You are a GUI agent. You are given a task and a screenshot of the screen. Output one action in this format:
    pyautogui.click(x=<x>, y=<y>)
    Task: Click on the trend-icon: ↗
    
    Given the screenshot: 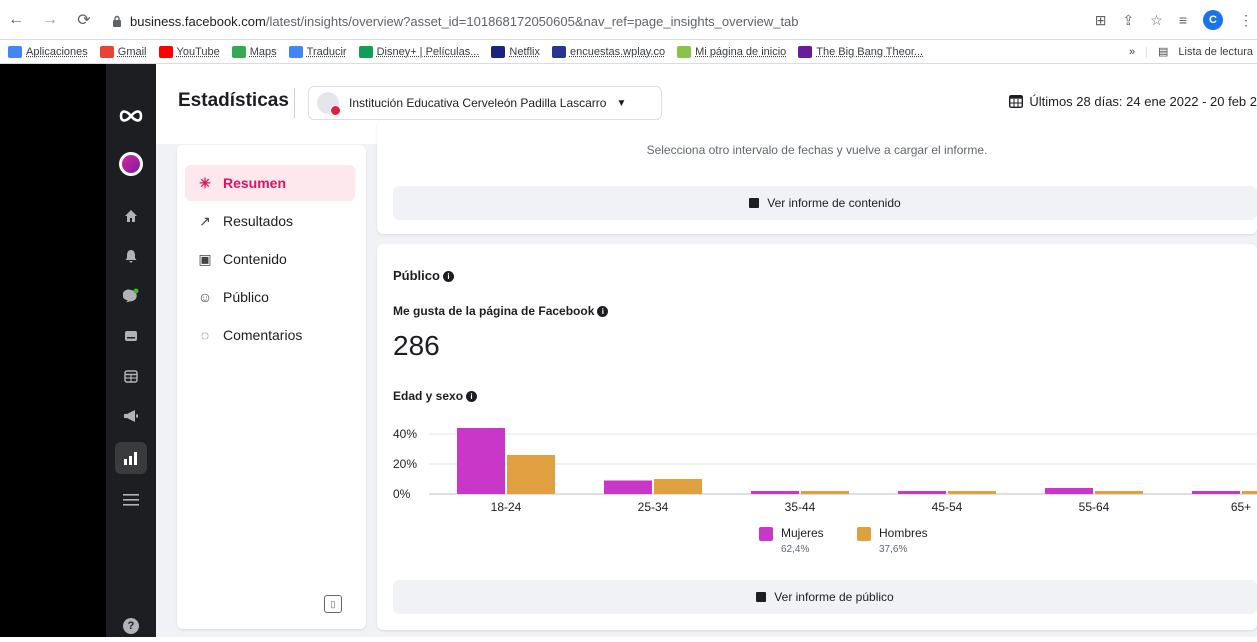 What is the action you would take?
    pyautogui.click(x=205, y=220)
    